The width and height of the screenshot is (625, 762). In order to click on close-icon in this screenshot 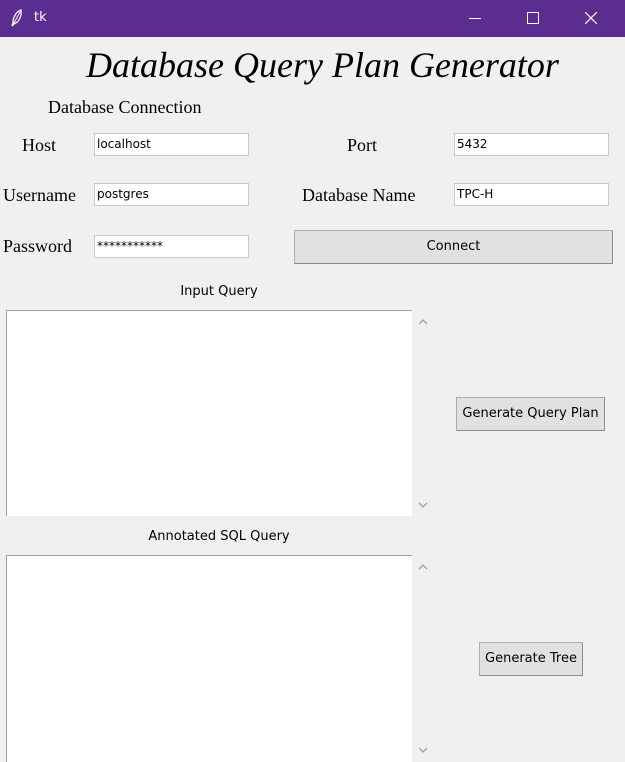, I will do `click(591, 18)`.